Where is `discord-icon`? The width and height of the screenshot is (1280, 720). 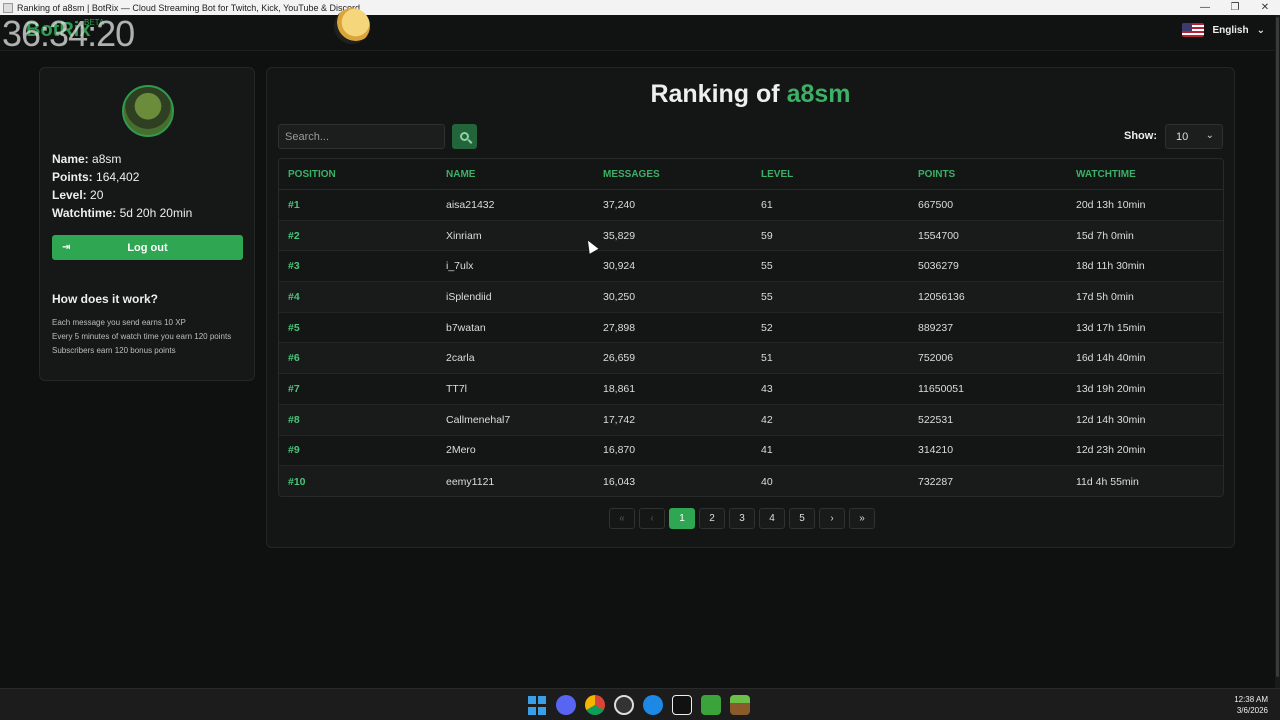 discord-icon is located at coordinates (566, 705).